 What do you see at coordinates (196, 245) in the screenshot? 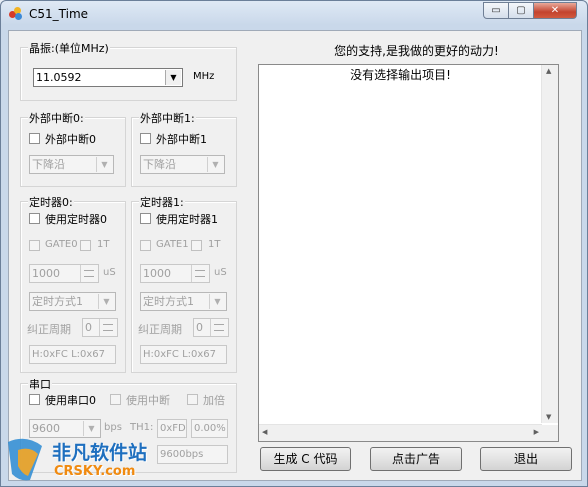
I see `timer1-1t-checkbox` at bounding box center [196, 245].